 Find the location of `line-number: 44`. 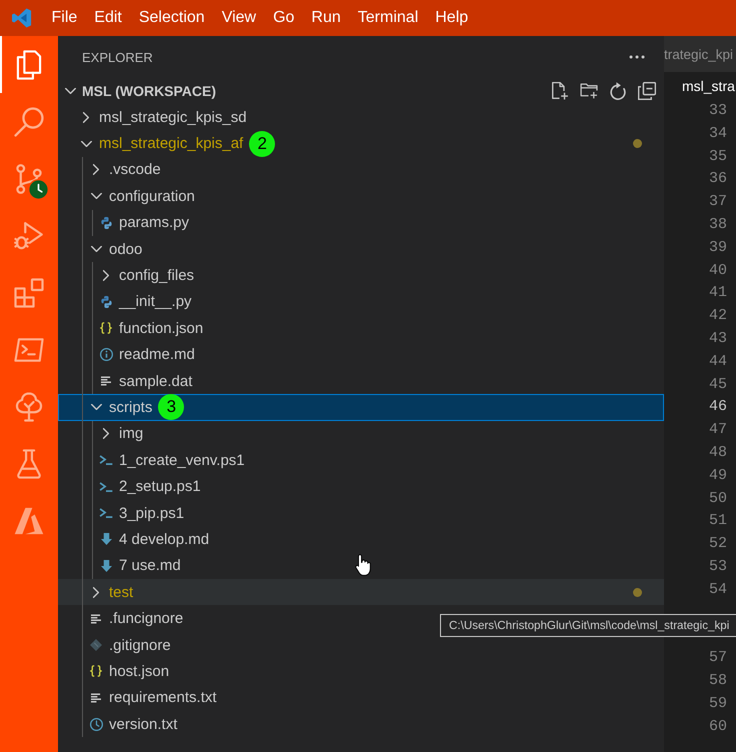

line-number: 44 is located at coordinates (718, 362).